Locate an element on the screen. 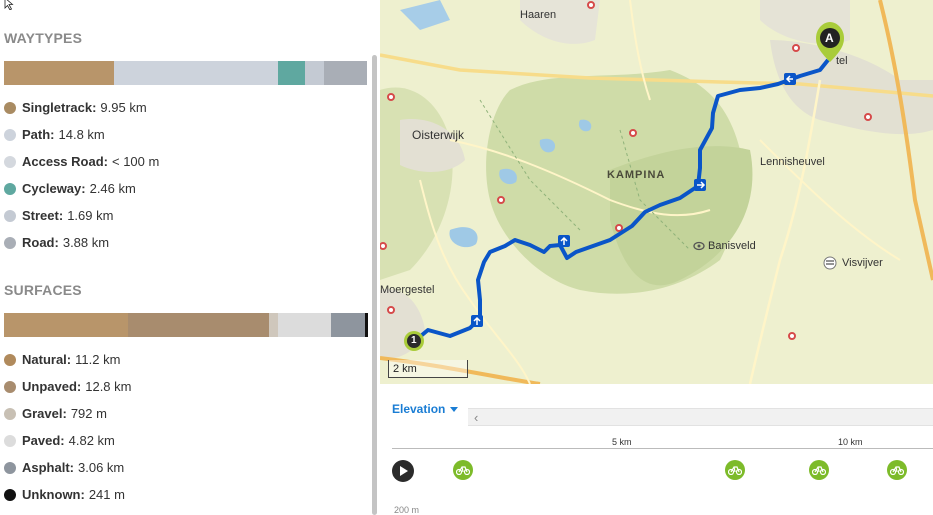 Image resolution: width=933 pixels, height=515 pixels. surfaces-legend-item: Gravel: 792 m is located at coordinates (184, 413).